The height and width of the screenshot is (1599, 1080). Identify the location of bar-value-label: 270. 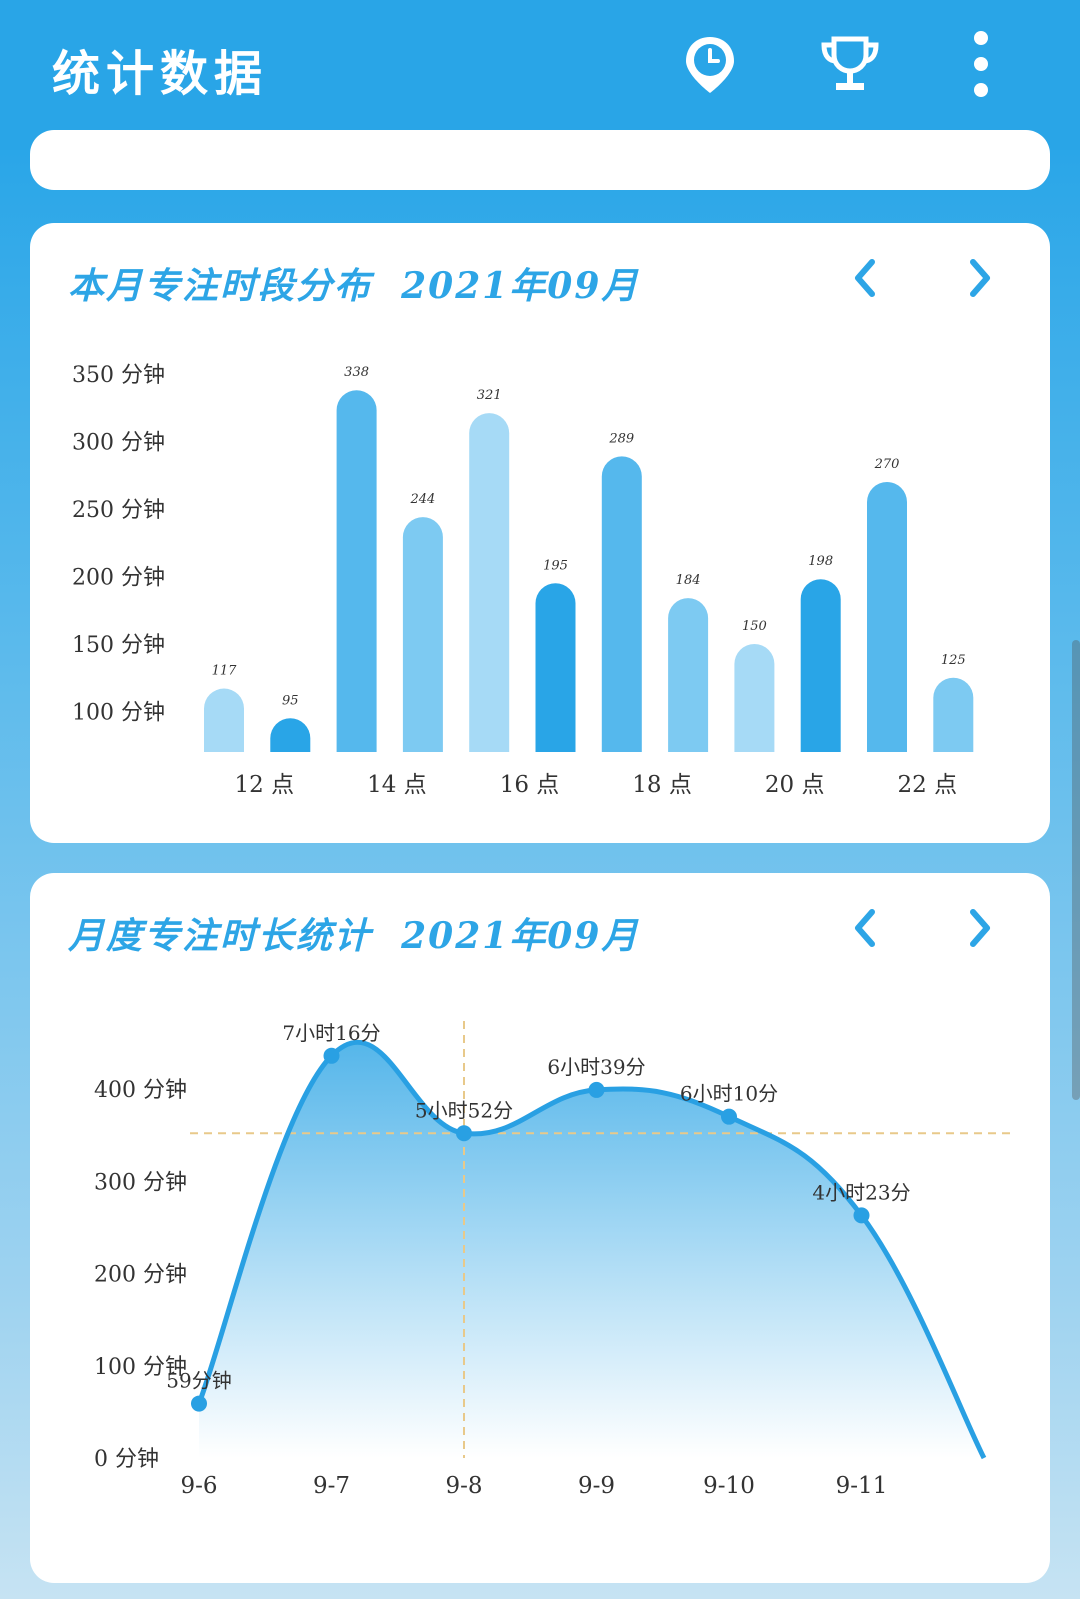
(887, 464).